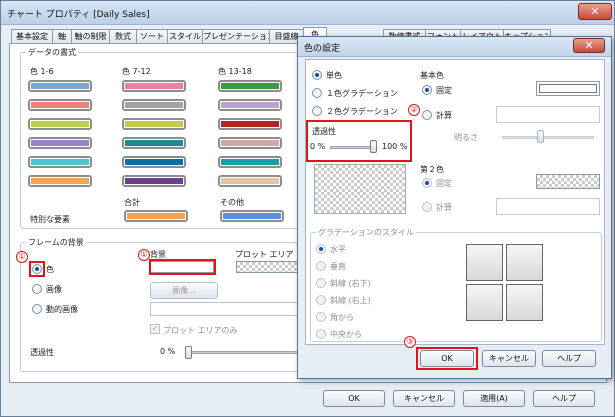  Describe the element at coordinates (373, 146) in the screenshot. I see `transparency-slider` at that location.